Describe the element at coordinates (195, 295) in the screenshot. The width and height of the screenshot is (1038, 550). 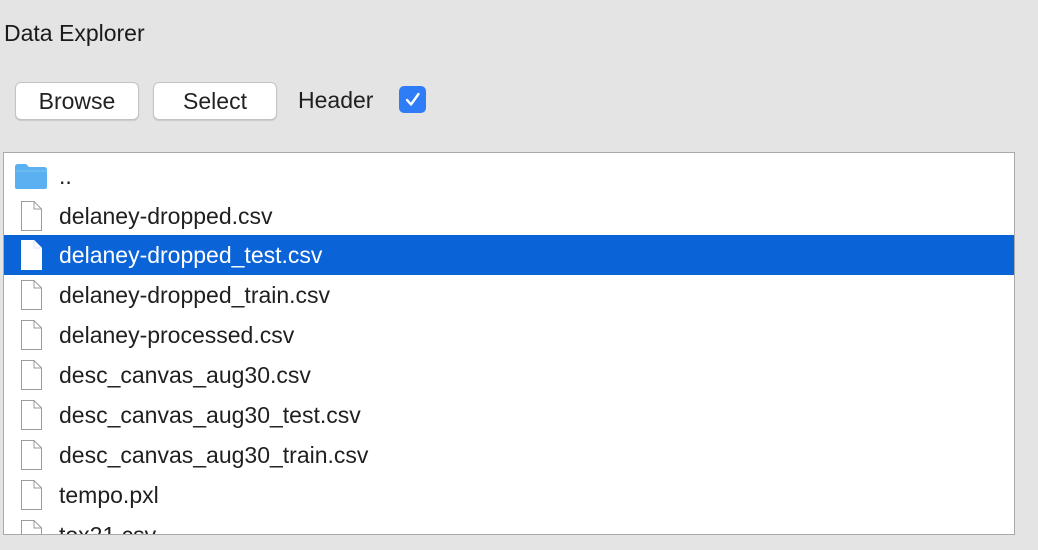
I see `list-item-label: delaney-dropped_train.csv` at that location.